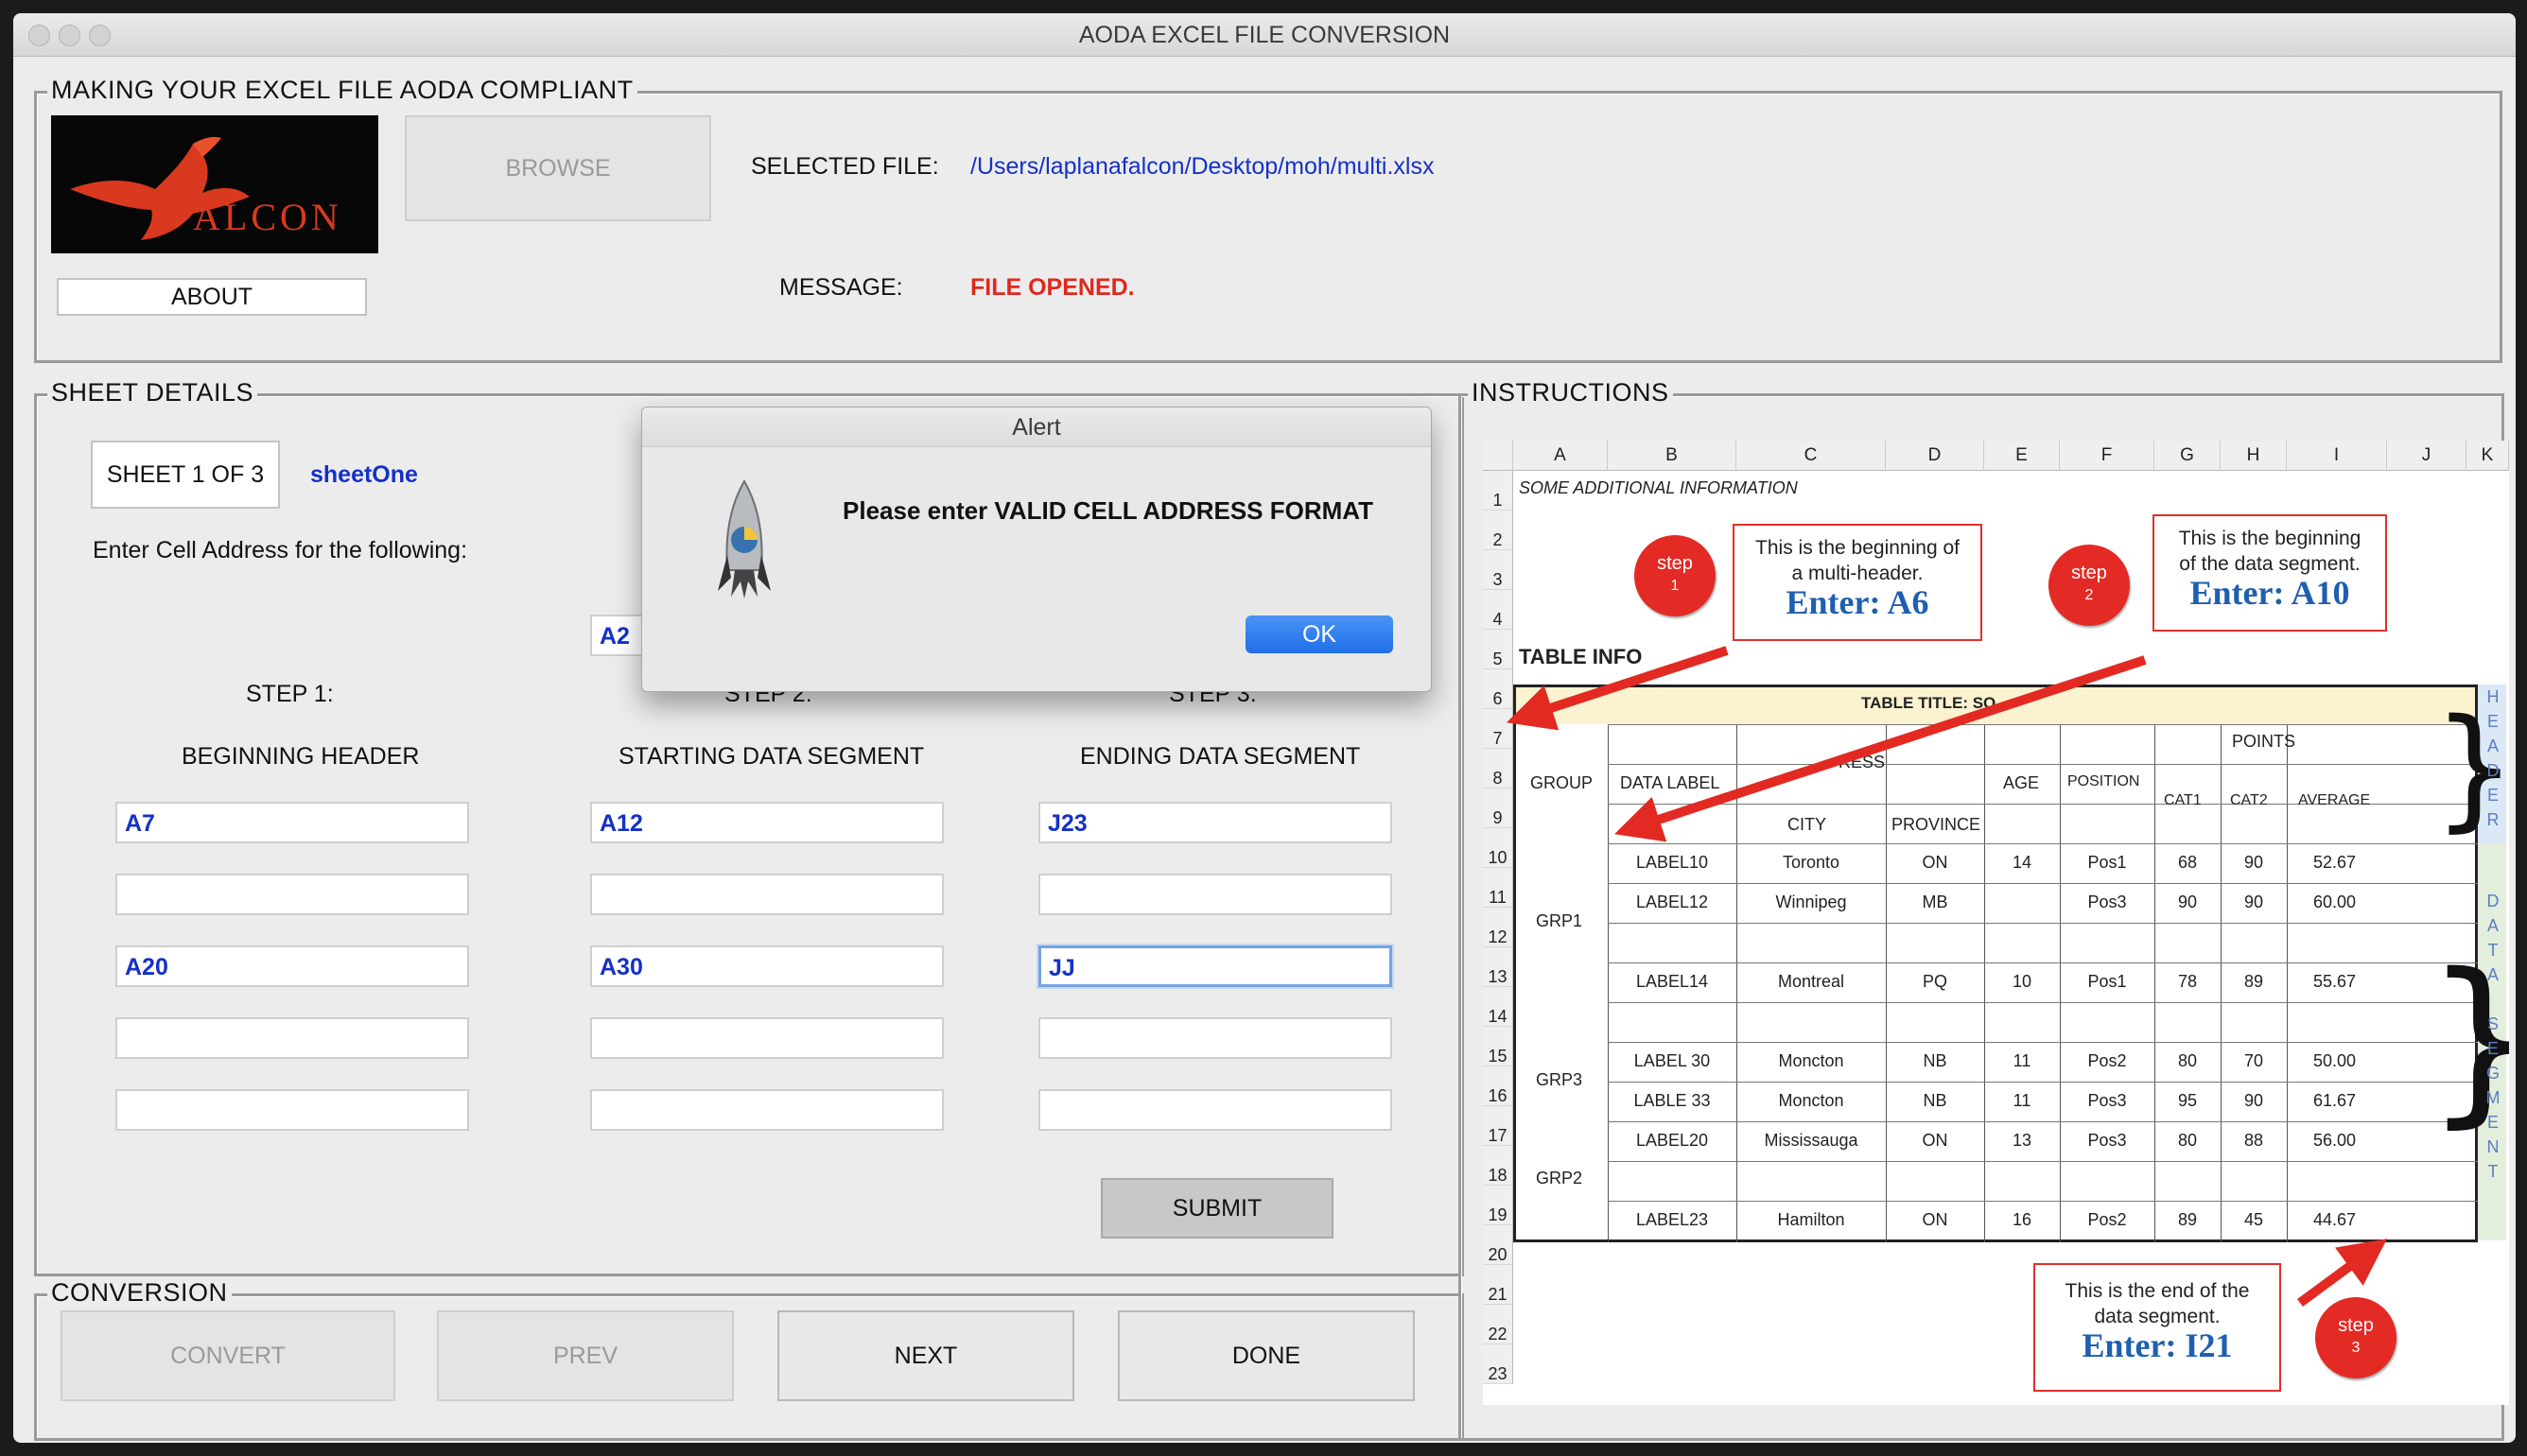 The width and height of the screenshot is (2527, 1456). Describe the element at coordinates (139, 1293) in the screenshot. I see `conversion-label: CONVERSION` at that location.